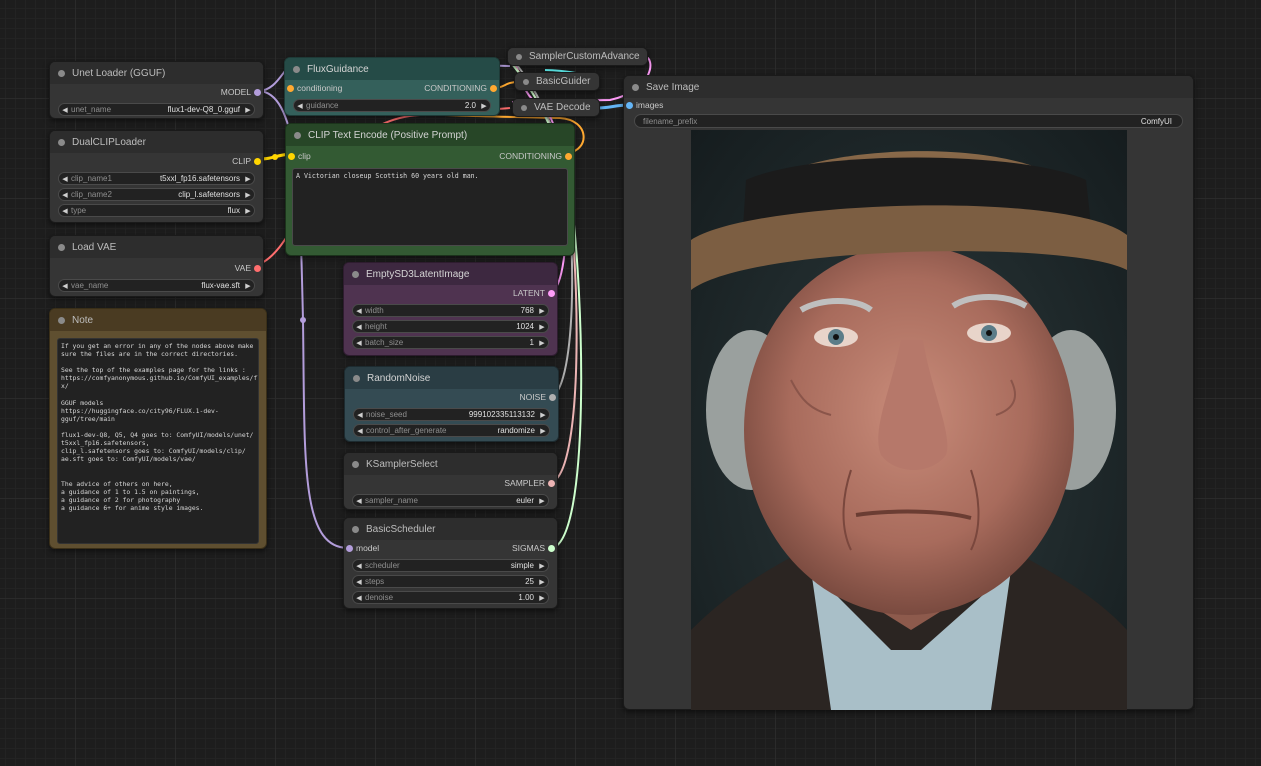 Image resolution: width=1261 pixels, height=766 pixels. What do you see at coordinates (156, 73) in the screenshot?
I see `node-title-bar: Unet Loader (GGUF)` at bounding box center [156, 73].